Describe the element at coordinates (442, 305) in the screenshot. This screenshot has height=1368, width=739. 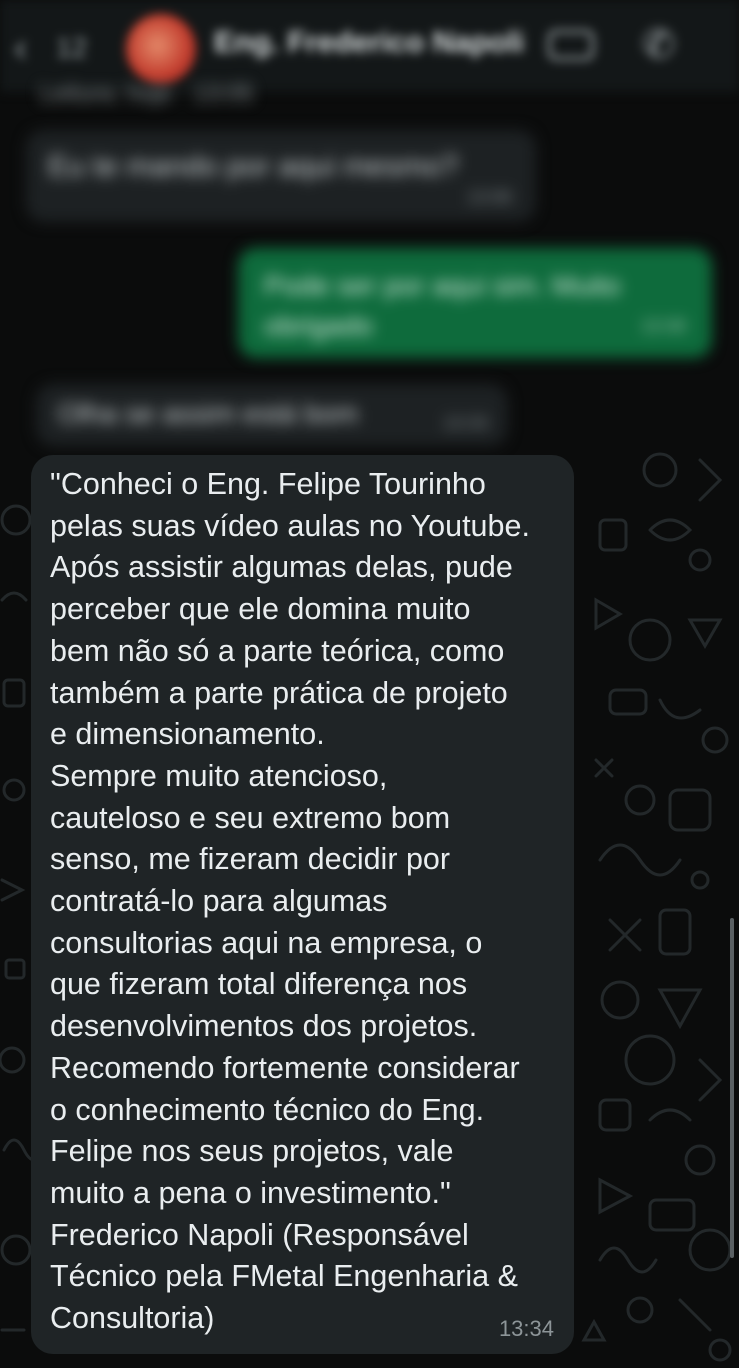
I see `message-text: Pode ser por aqui sim. Muito obrigado` at that location.